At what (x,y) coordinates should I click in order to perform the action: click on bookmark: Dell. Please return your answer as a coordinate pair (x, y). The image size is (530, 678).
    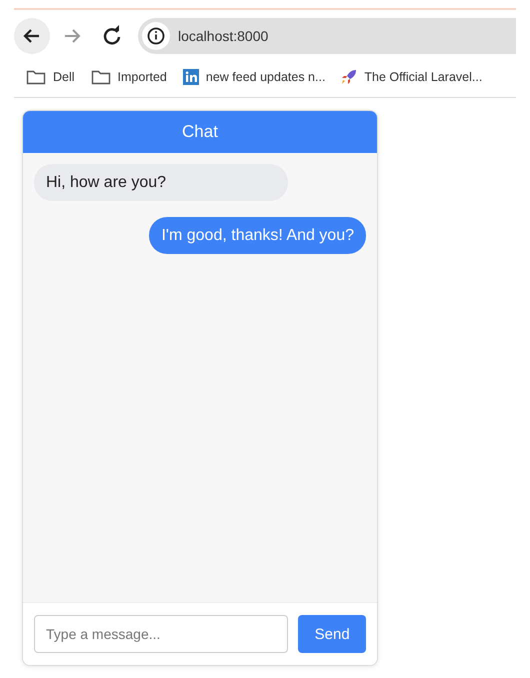
    Looking at the image, I should click on (50, 77).